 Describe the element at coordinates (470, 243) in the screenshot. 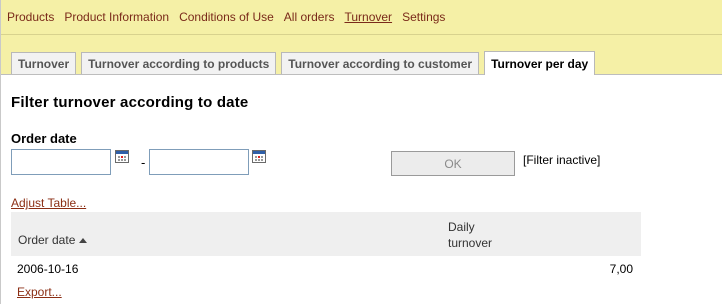

I see `column-header-daily-turnover-line2: turnover` at that location.